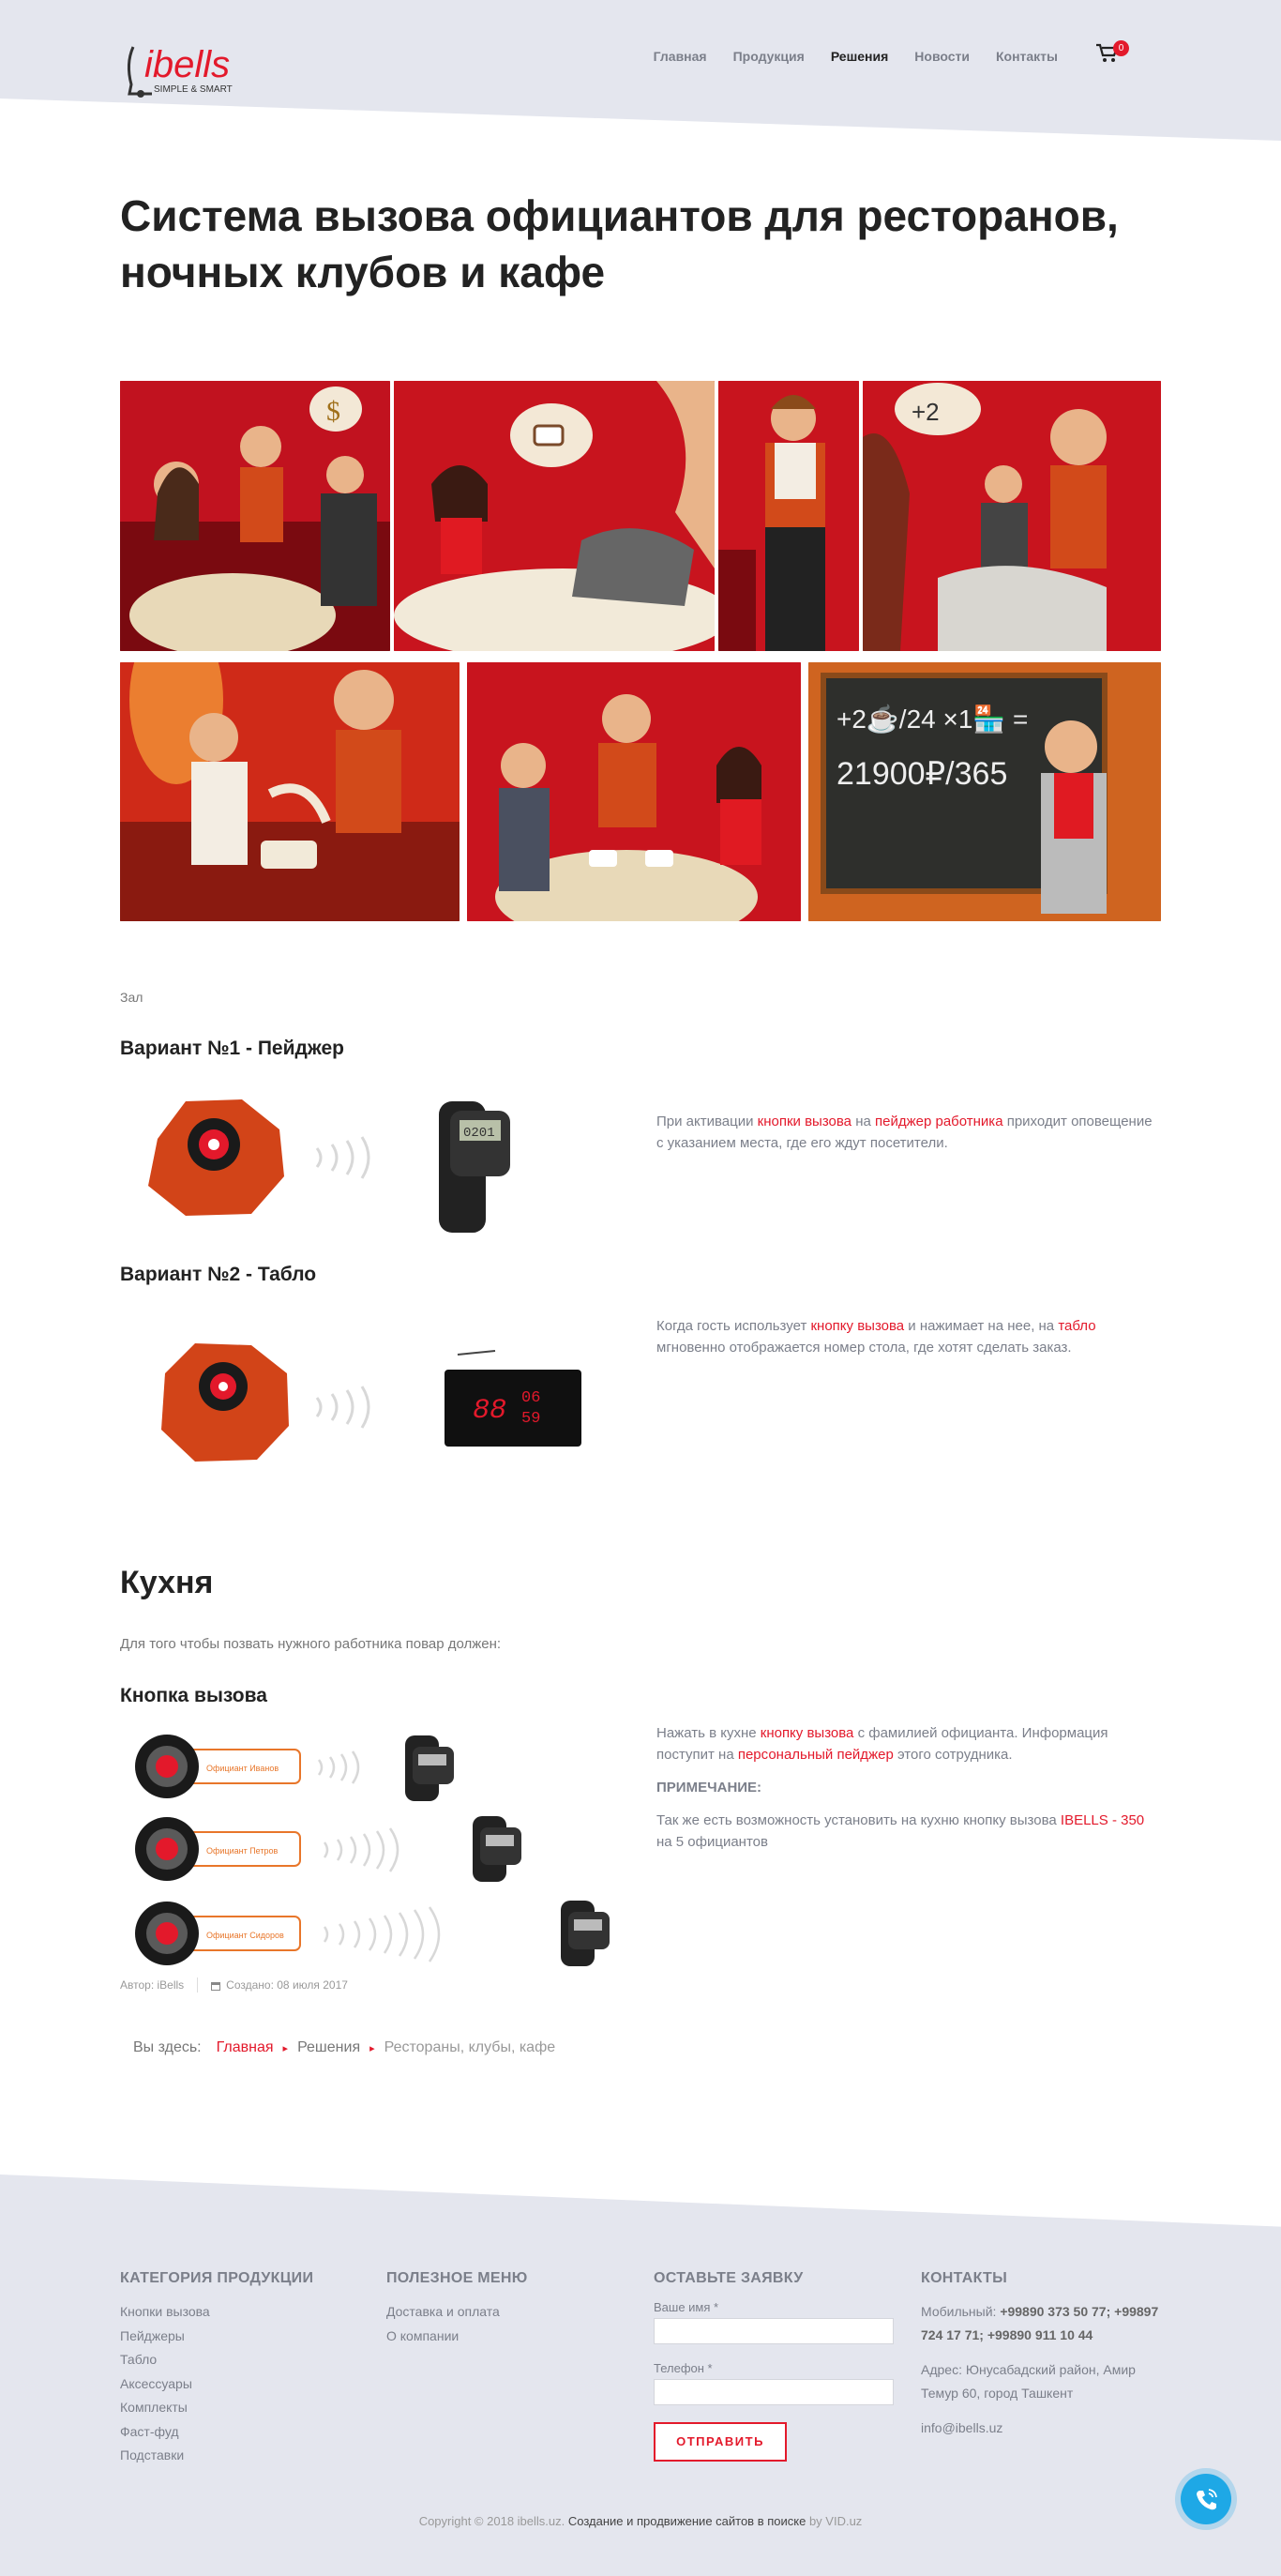 The width and height of the screenshot is (1281, 2576). Describe the element at coordinates (1102, 1820) in the screenshot. I see `link-ibells-350: IBELLS - 350` at that location.